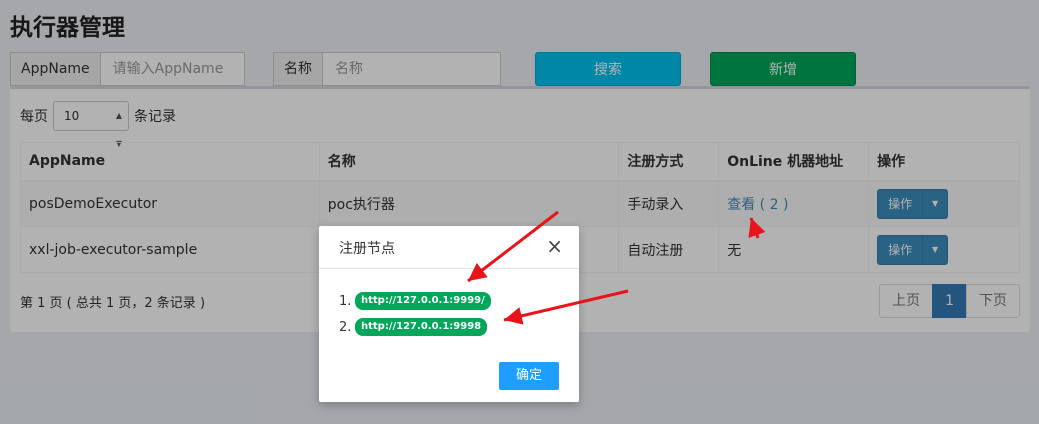 The image size is (1039, 424). I want to click on ok-button: 确定, so click(529, 376).